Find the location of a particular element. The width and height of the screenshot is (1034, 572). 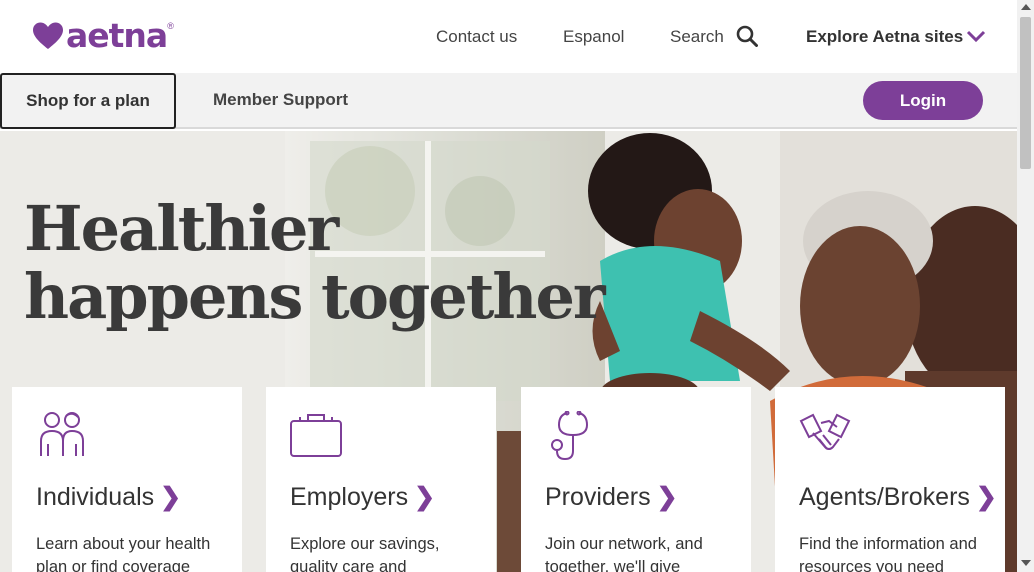

member-support-tab: Member Support is located at coordinates (280, 100).